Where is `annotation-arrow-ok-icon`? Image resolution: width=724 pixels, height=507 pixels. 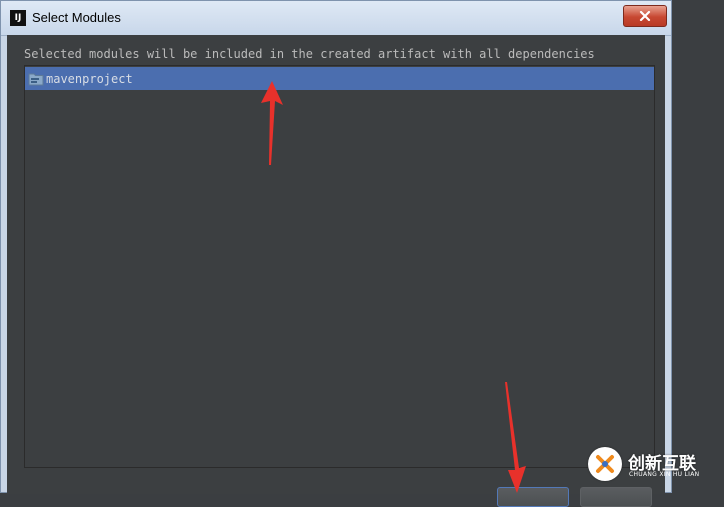
annotation-arrow-ok-icon is located at coordinates (515, 437).